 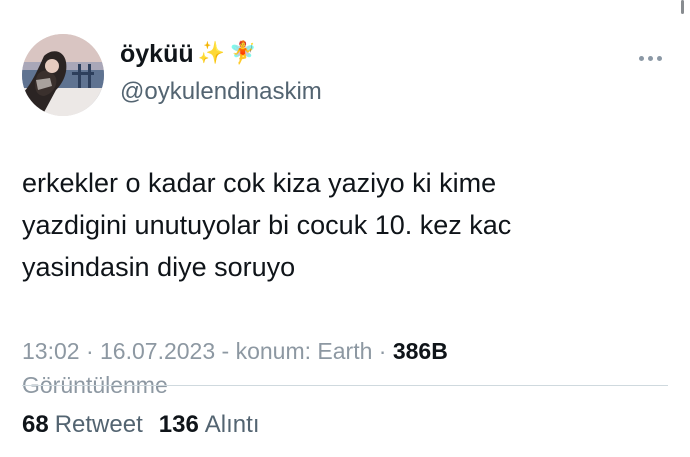 What do you see at coordinates (221, 73) in the screenshot?
I see `author-names: öyküü ✨ 🧚 @oykulendinaskim` at bounding box center [221, 73].